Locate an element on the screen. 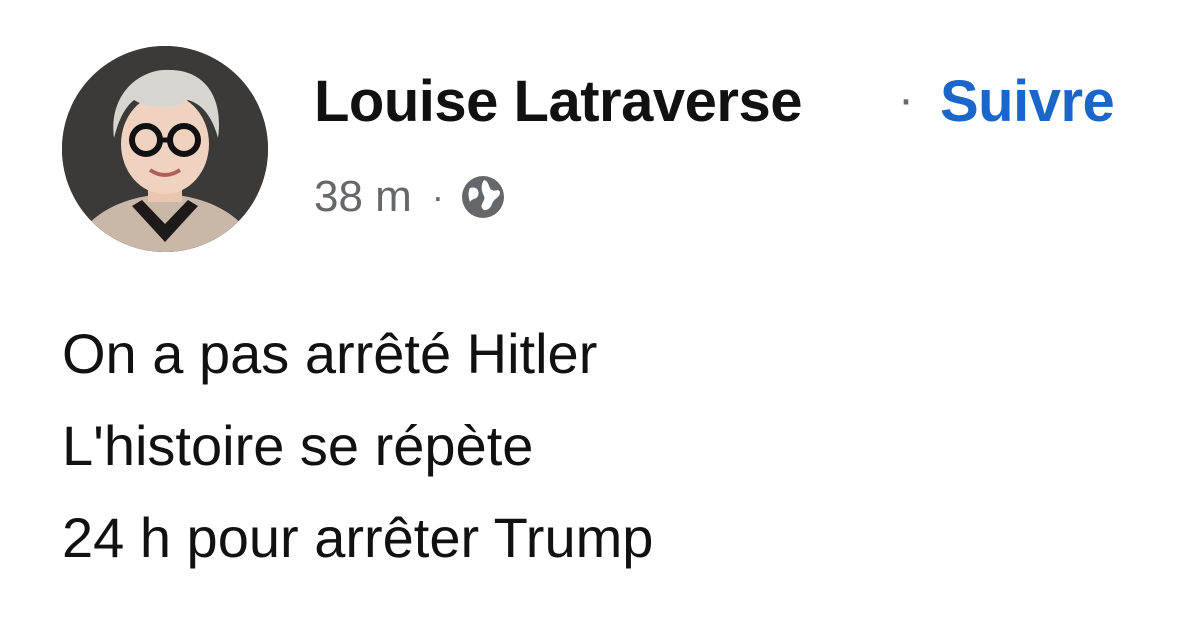 Image resolution: width=1200 pixels, height=642 pixels. avatar-image is located at coordinates (165, 149).